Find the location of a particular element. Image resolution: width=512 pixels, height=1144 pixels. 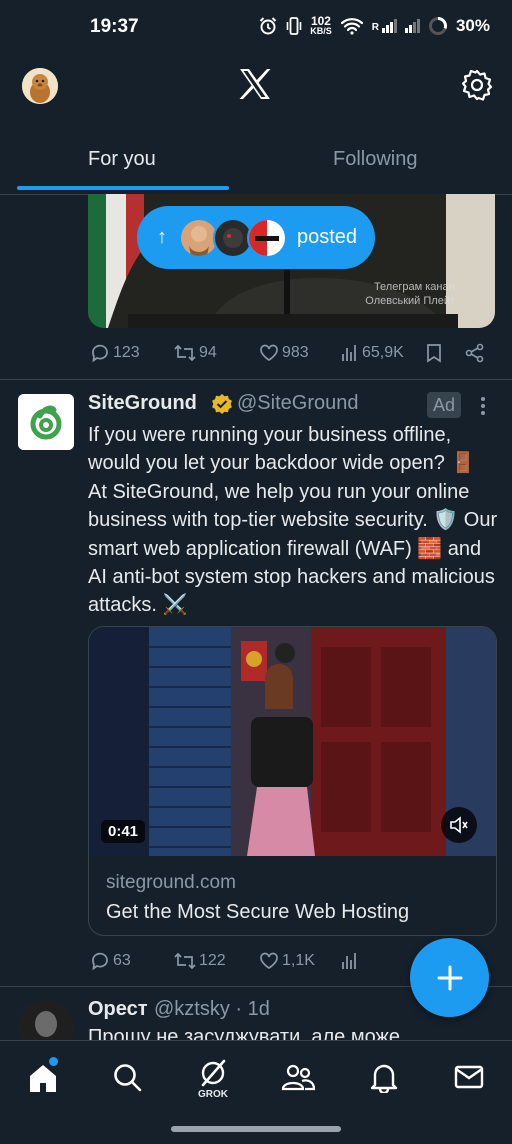

messages-icon is located at coordinates (469, 1077).